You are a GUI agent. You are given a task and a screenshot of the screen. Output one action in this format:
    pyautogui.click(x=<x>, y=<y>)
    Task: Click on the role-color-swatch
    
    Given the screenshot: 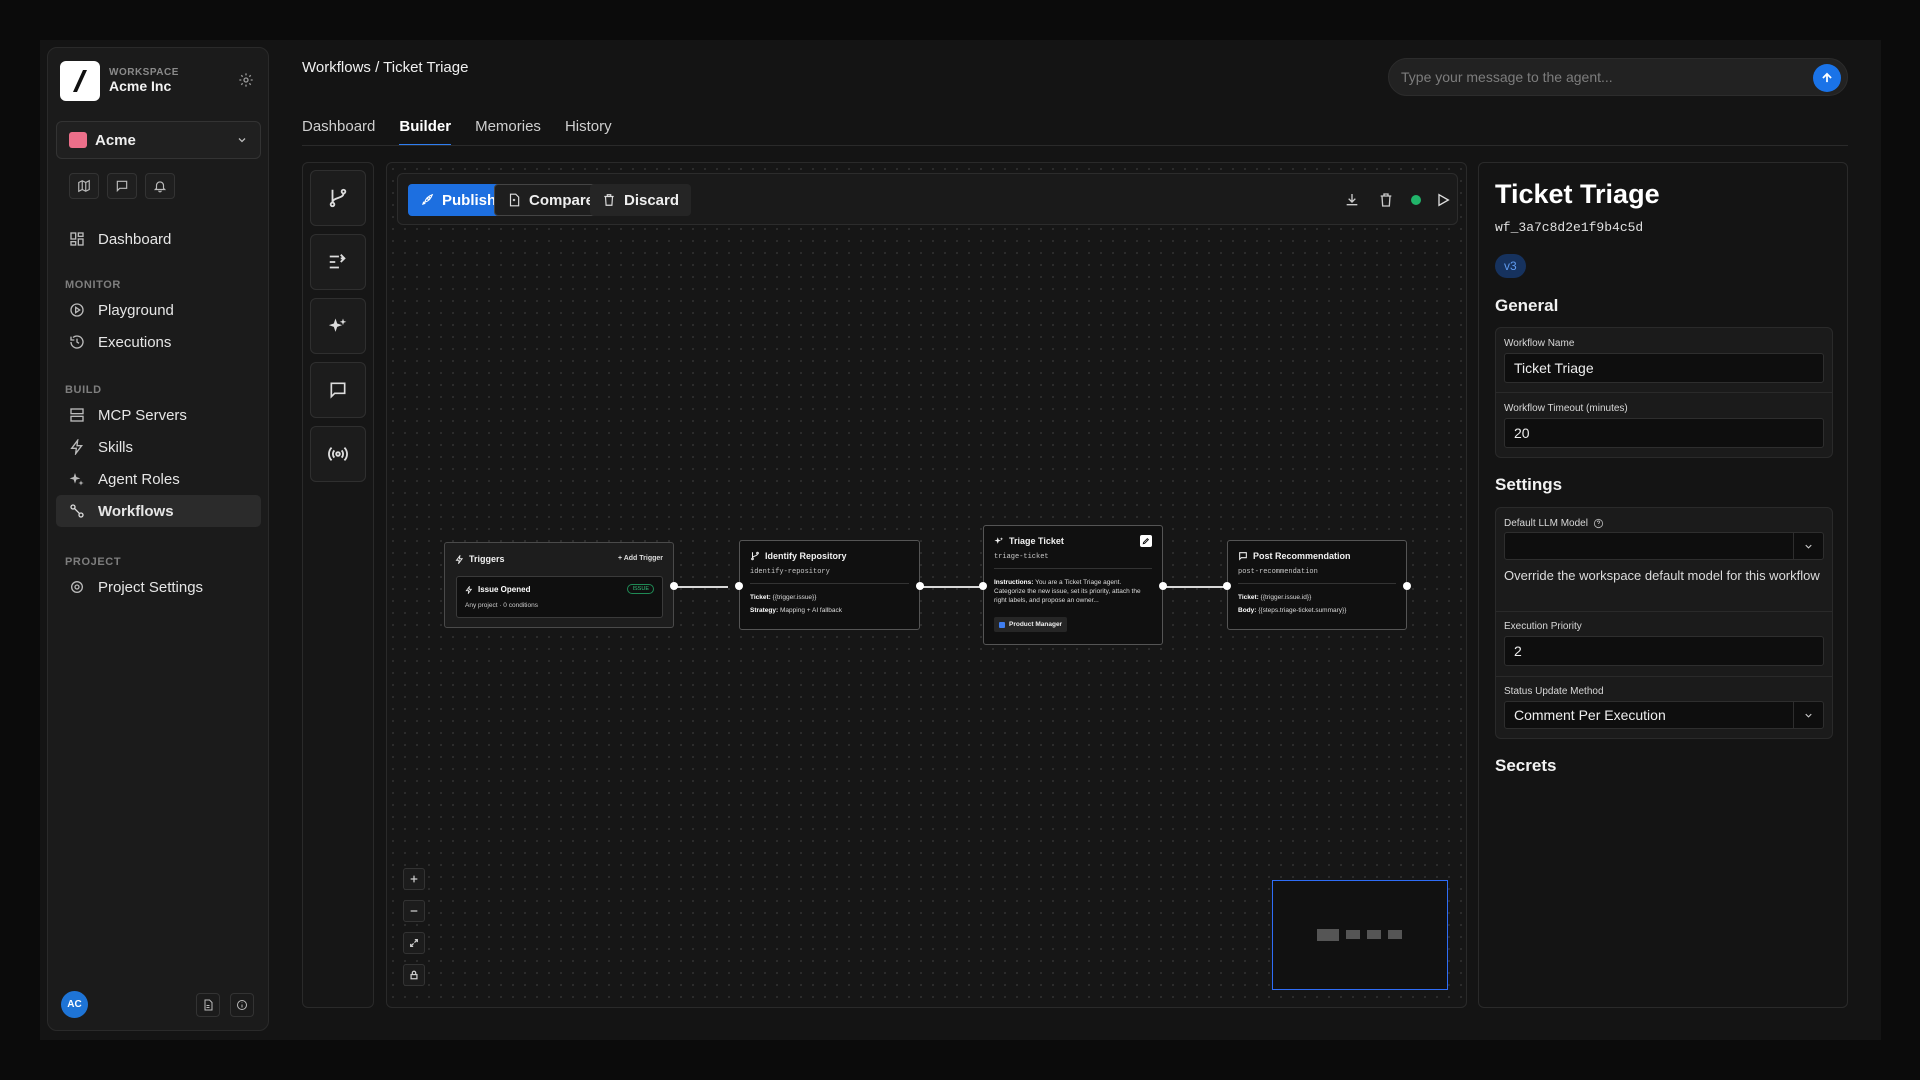 What is the action you would take?
    pyautogui.click(x=1002, y=624)
    